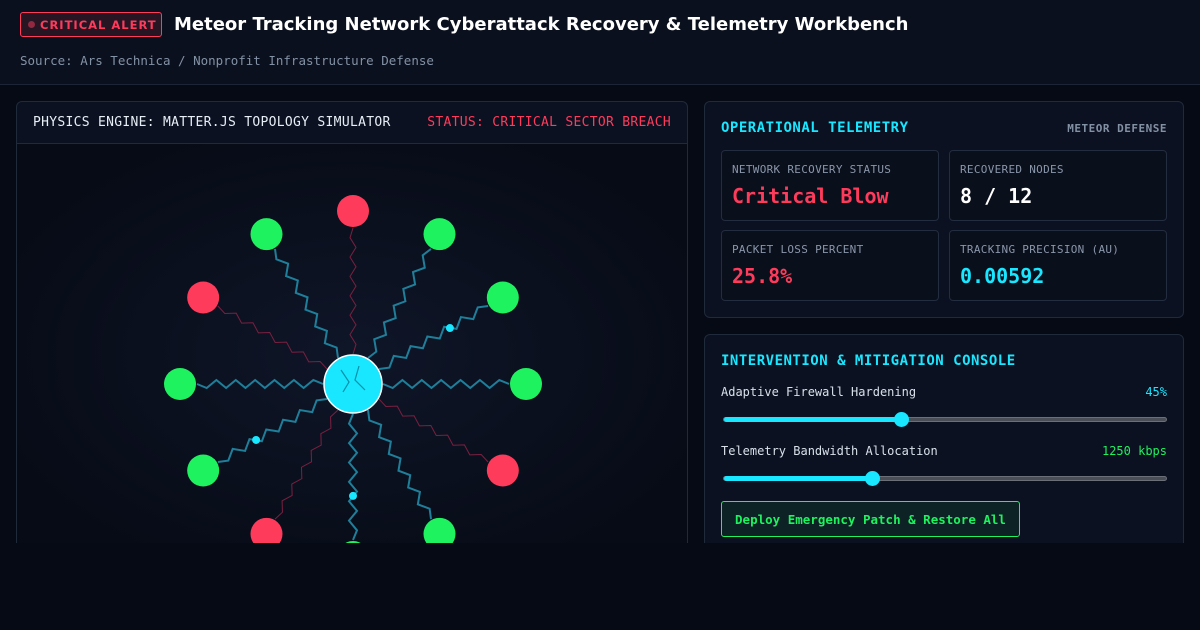  I want to click on console-title: INTERVENTION & MITIGATION CONSOLE, so click(868, 361).